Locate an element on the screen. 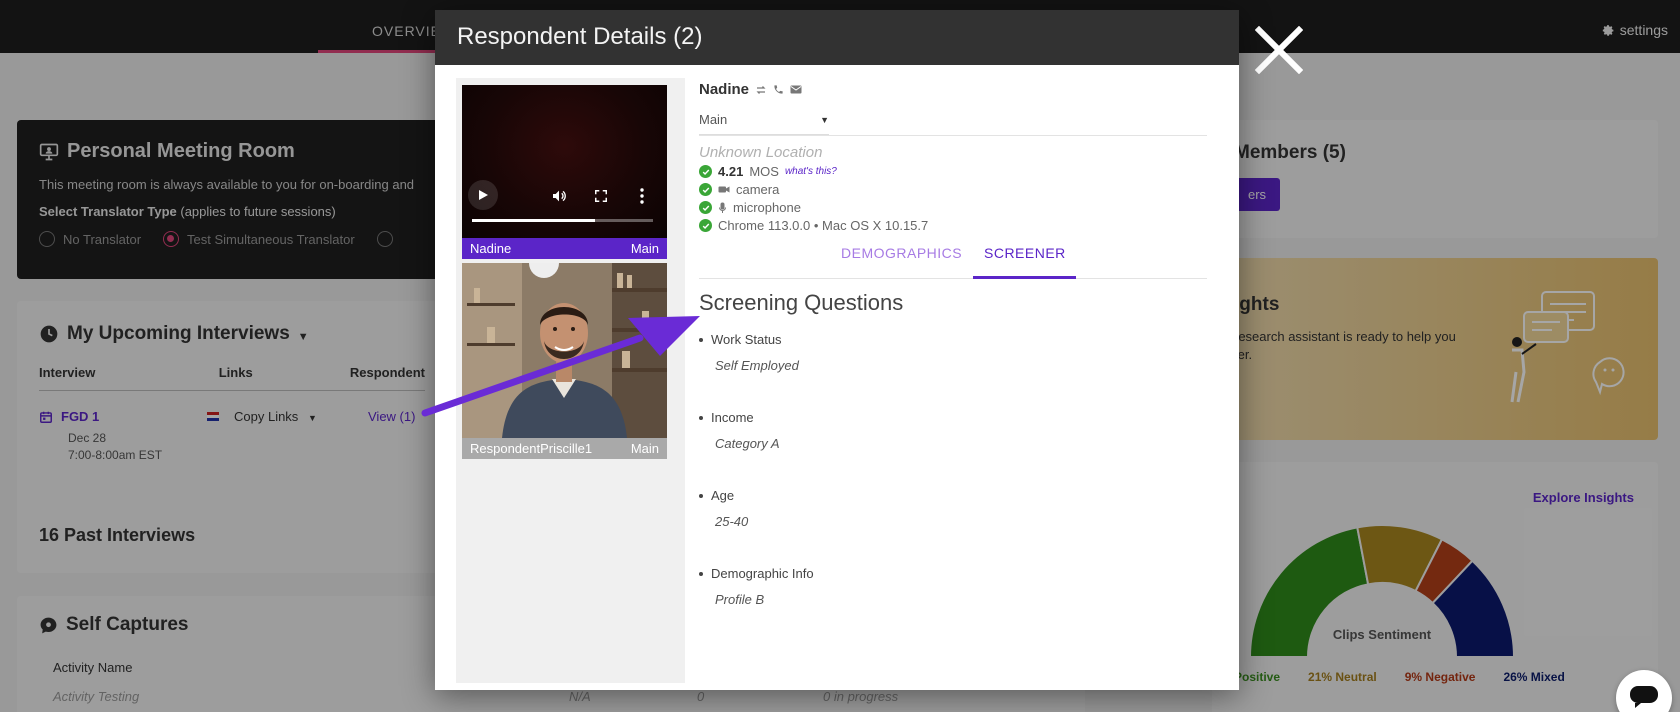  room-select: Main ▼ is located at coordinates (764, 123).